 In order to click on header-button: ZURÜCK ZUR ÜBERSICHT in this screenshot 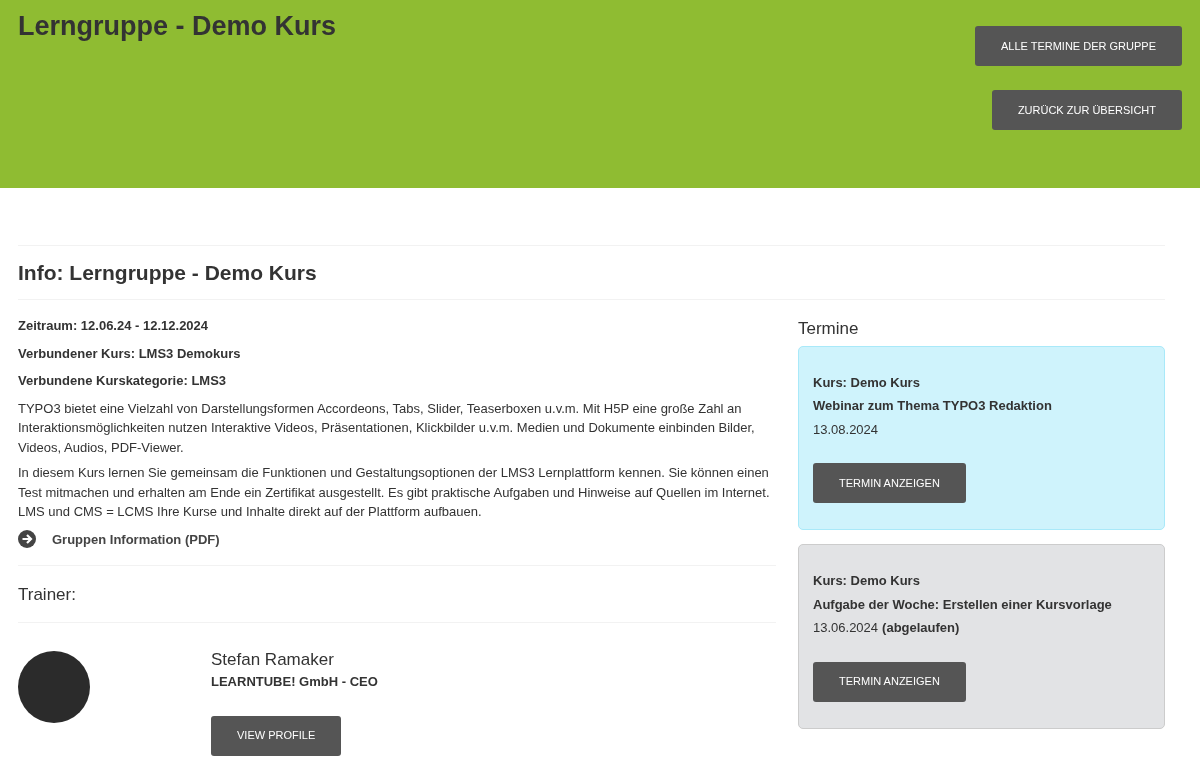, I will do `click(1086, 110)`.